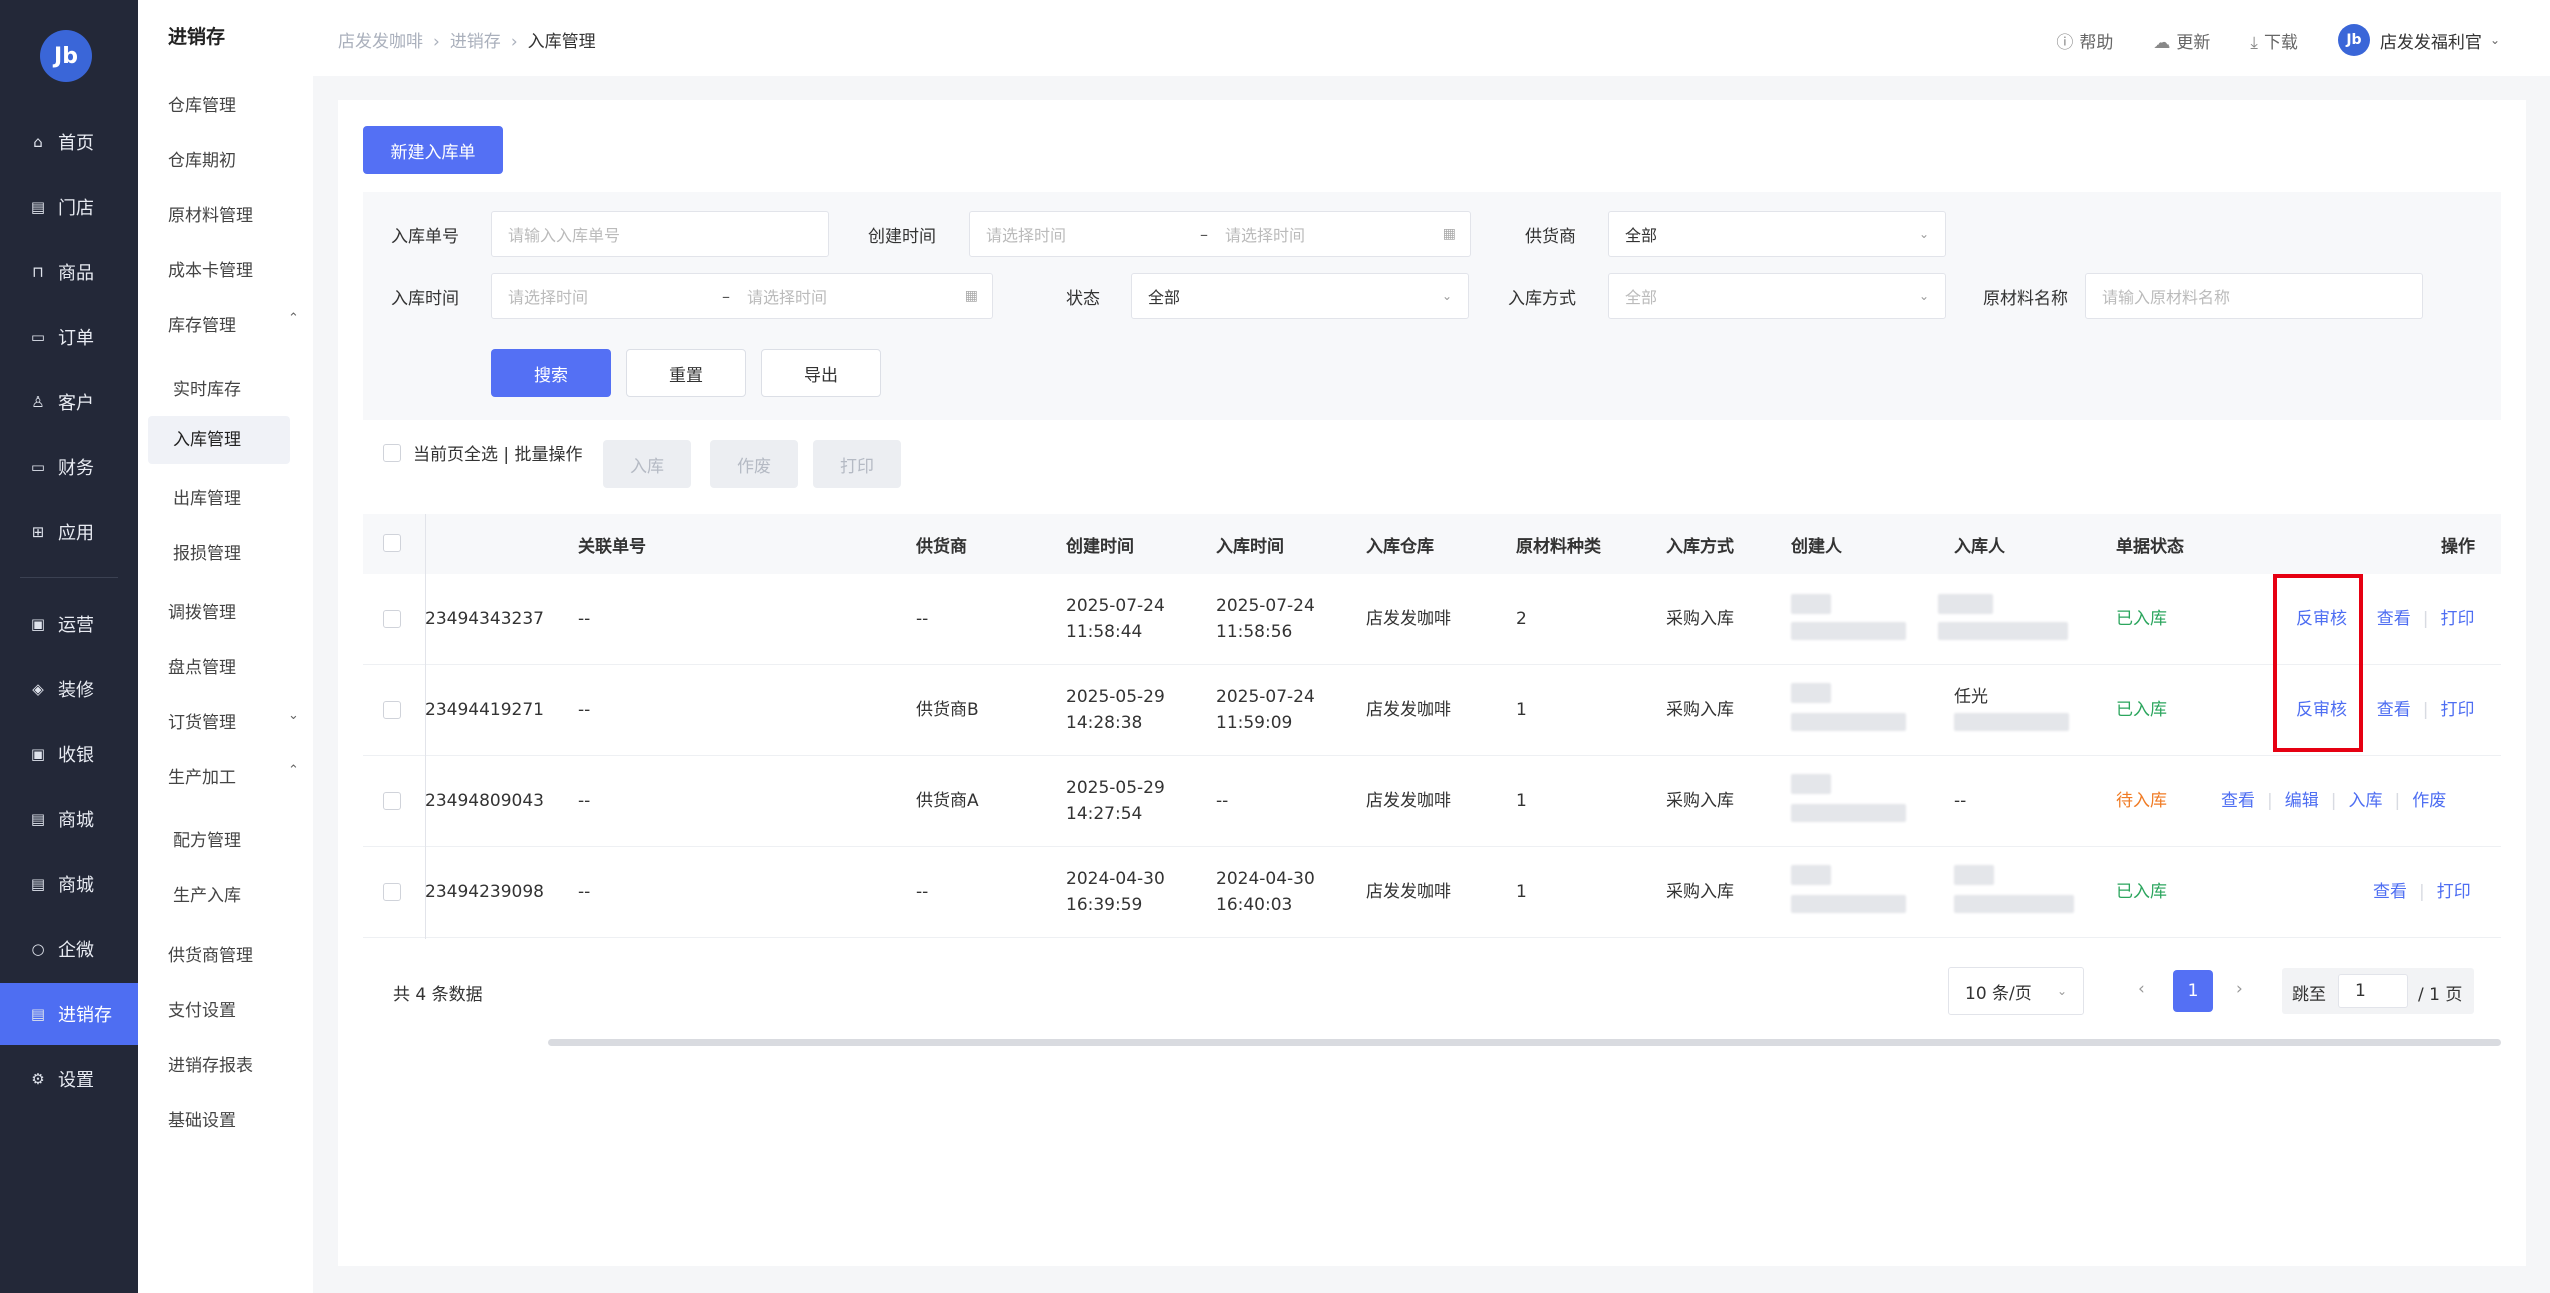  I want to click on supplier-select: 全部 ⌄, so click(1777, 234).